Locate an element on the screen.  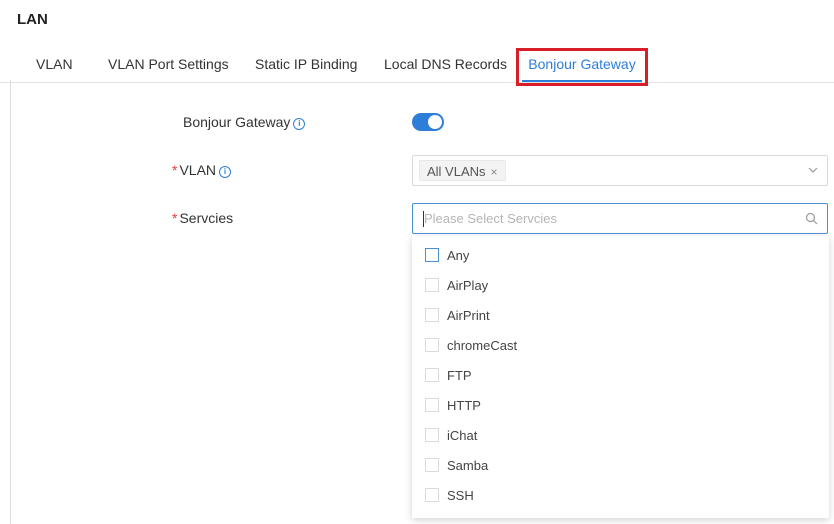
service-option-http: HTTP is located at coordinates (620, 406).